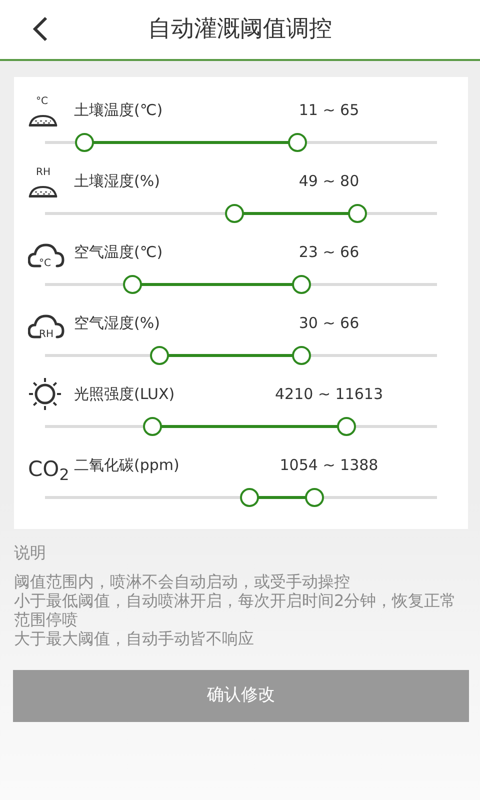 Image resolution: width=480 pixels, height=800 pixels. What do you see at coordinates (127, 465) in the screenshot?
I see `sensor-label: 二氧化碳(ppm)` at bounding box center [127, 465].